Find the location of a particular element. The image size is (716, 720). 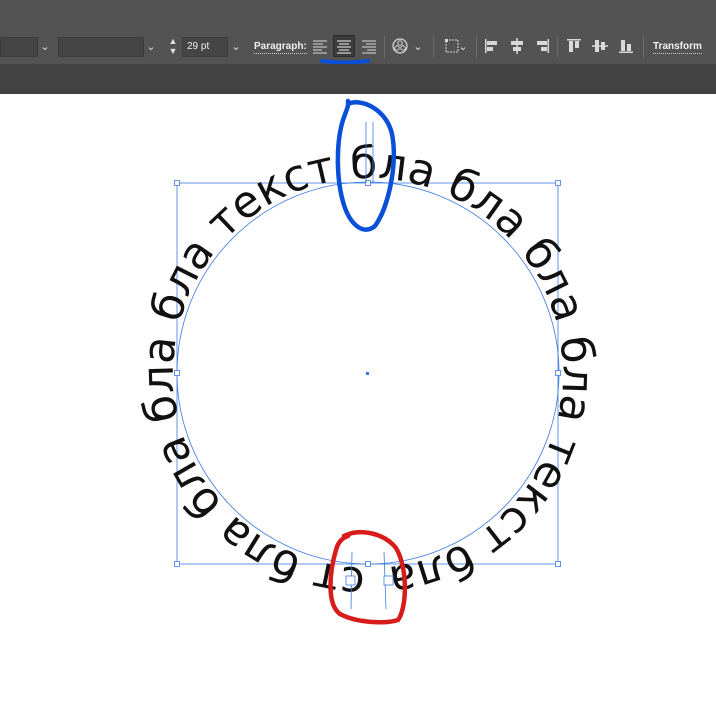

font-style-field is located at coordinates (101, 47).